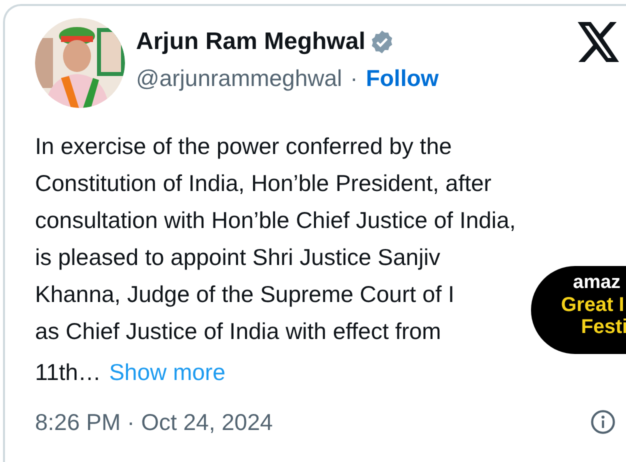 The image size is (626, 462). Describe the element at coordinates (603, 327) in the screenshot. I see `ad-headline: Festi` at that location.